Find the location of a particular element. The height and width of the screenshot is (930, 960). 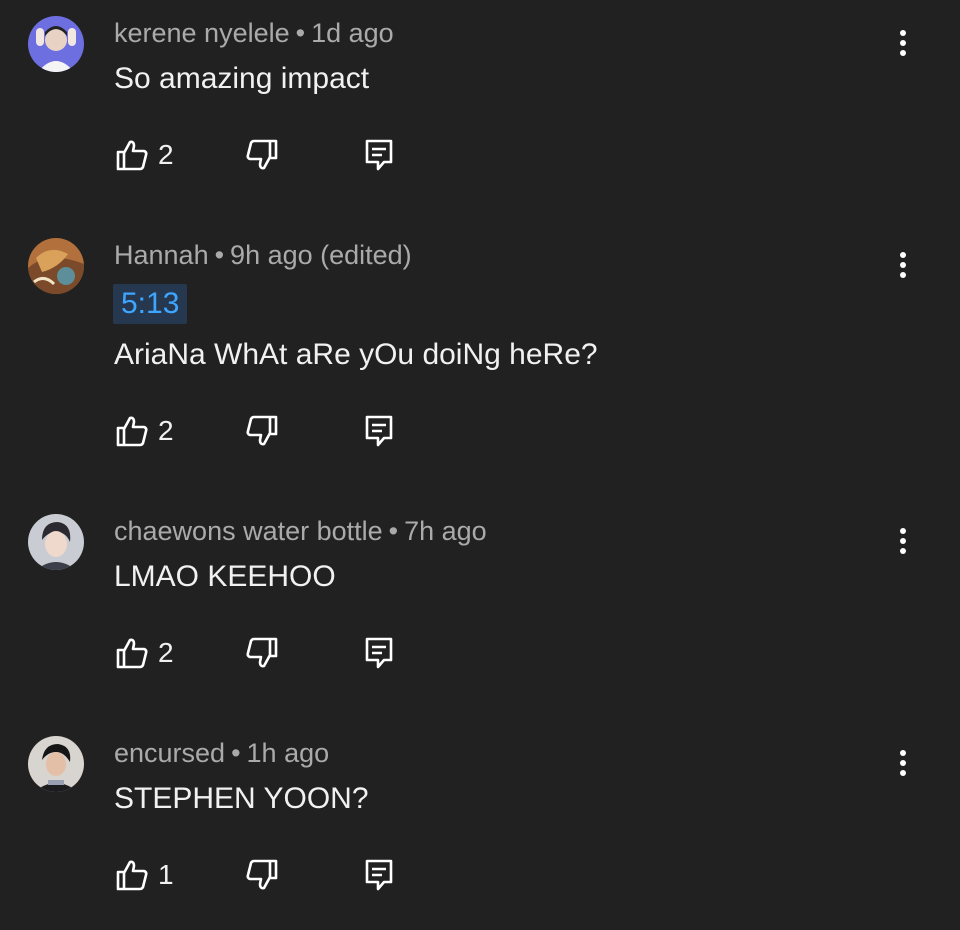

comment-time: 7h ago is located at coordinates (445, 531).